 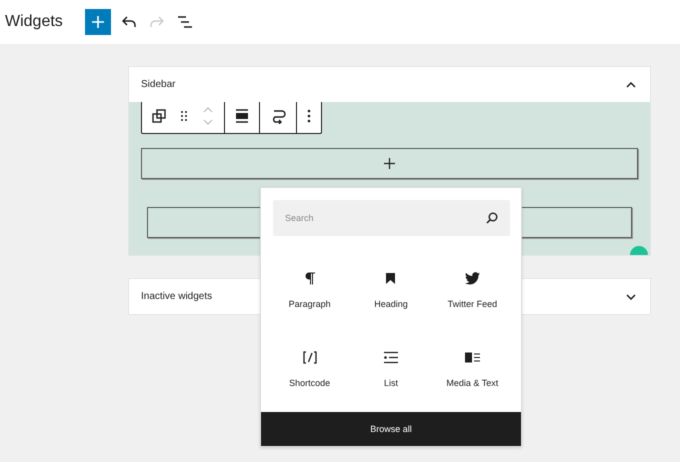 What do you see at coordinates (472, 357) in the screenshot?
I see `media-text-icon` at bounding box center [472, 357].